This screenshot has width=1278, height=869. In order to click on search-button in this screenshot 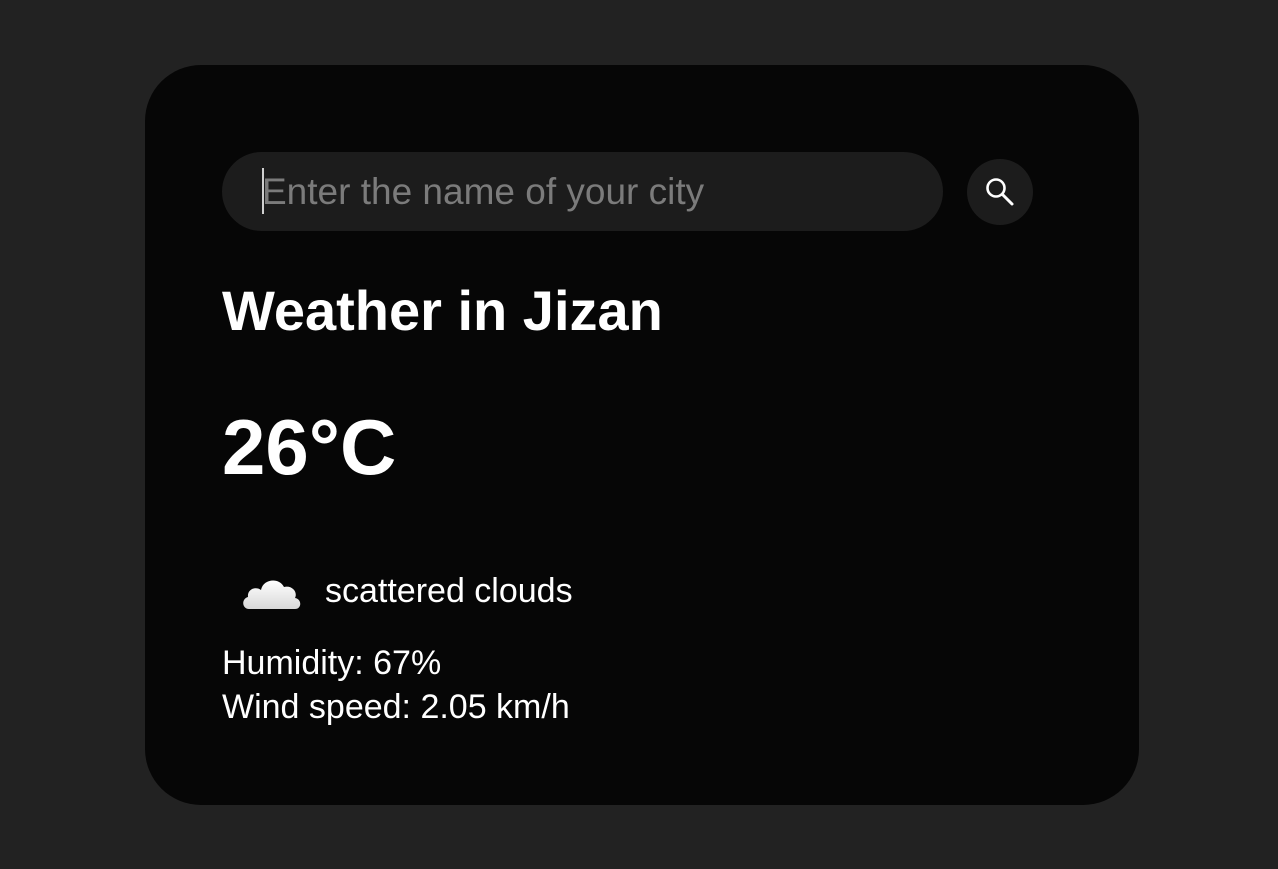, I will do `click(1000, 191)`.